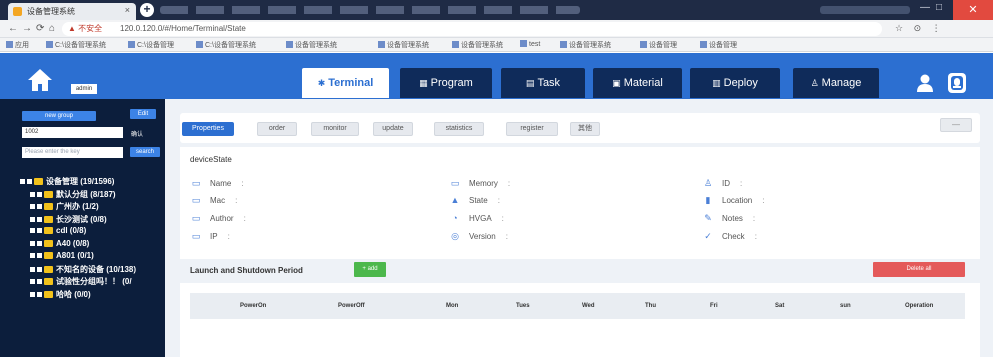 This screenshot has height=357, width=993. Describe the element at coordinates (459, 129) in the screenshot. I see `subtab-statistics: statistics` at that location.